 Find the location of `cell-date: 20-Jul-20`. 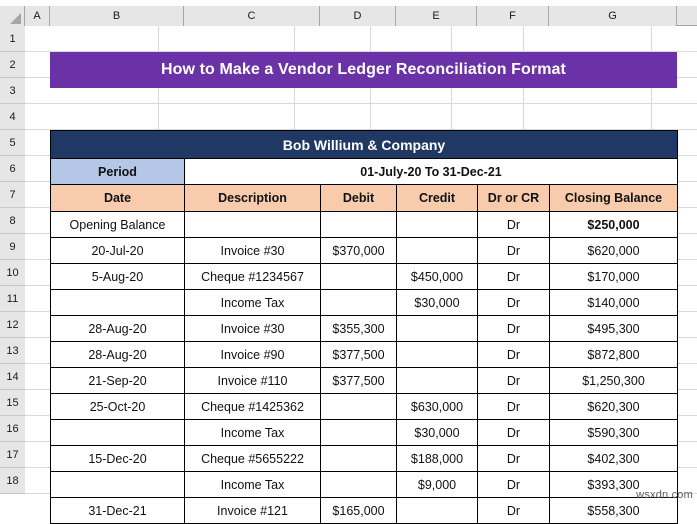

cell-date: 20-Jul-20 is located at coordinates (117, 250).